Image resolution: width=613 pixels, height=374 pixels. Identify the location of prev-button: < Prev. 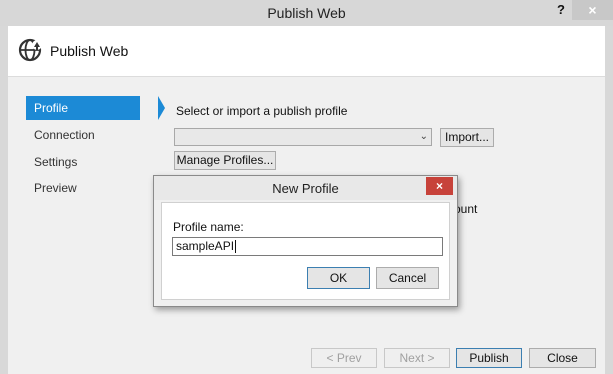
(344, 358).